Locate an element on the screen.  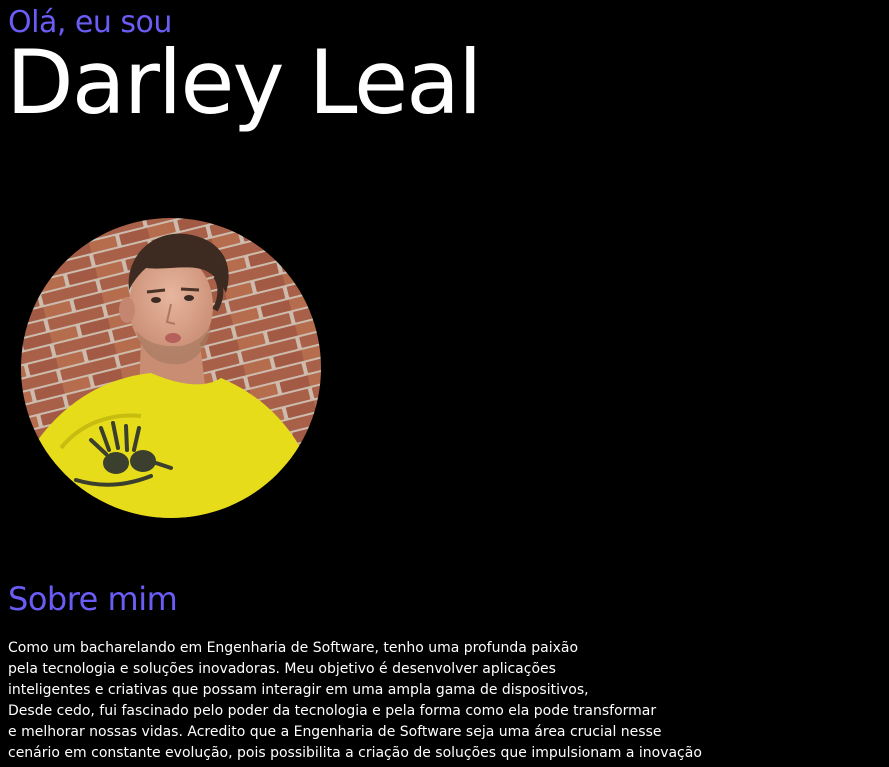
profile-photo-illustration is located at coordinates (171, 368).